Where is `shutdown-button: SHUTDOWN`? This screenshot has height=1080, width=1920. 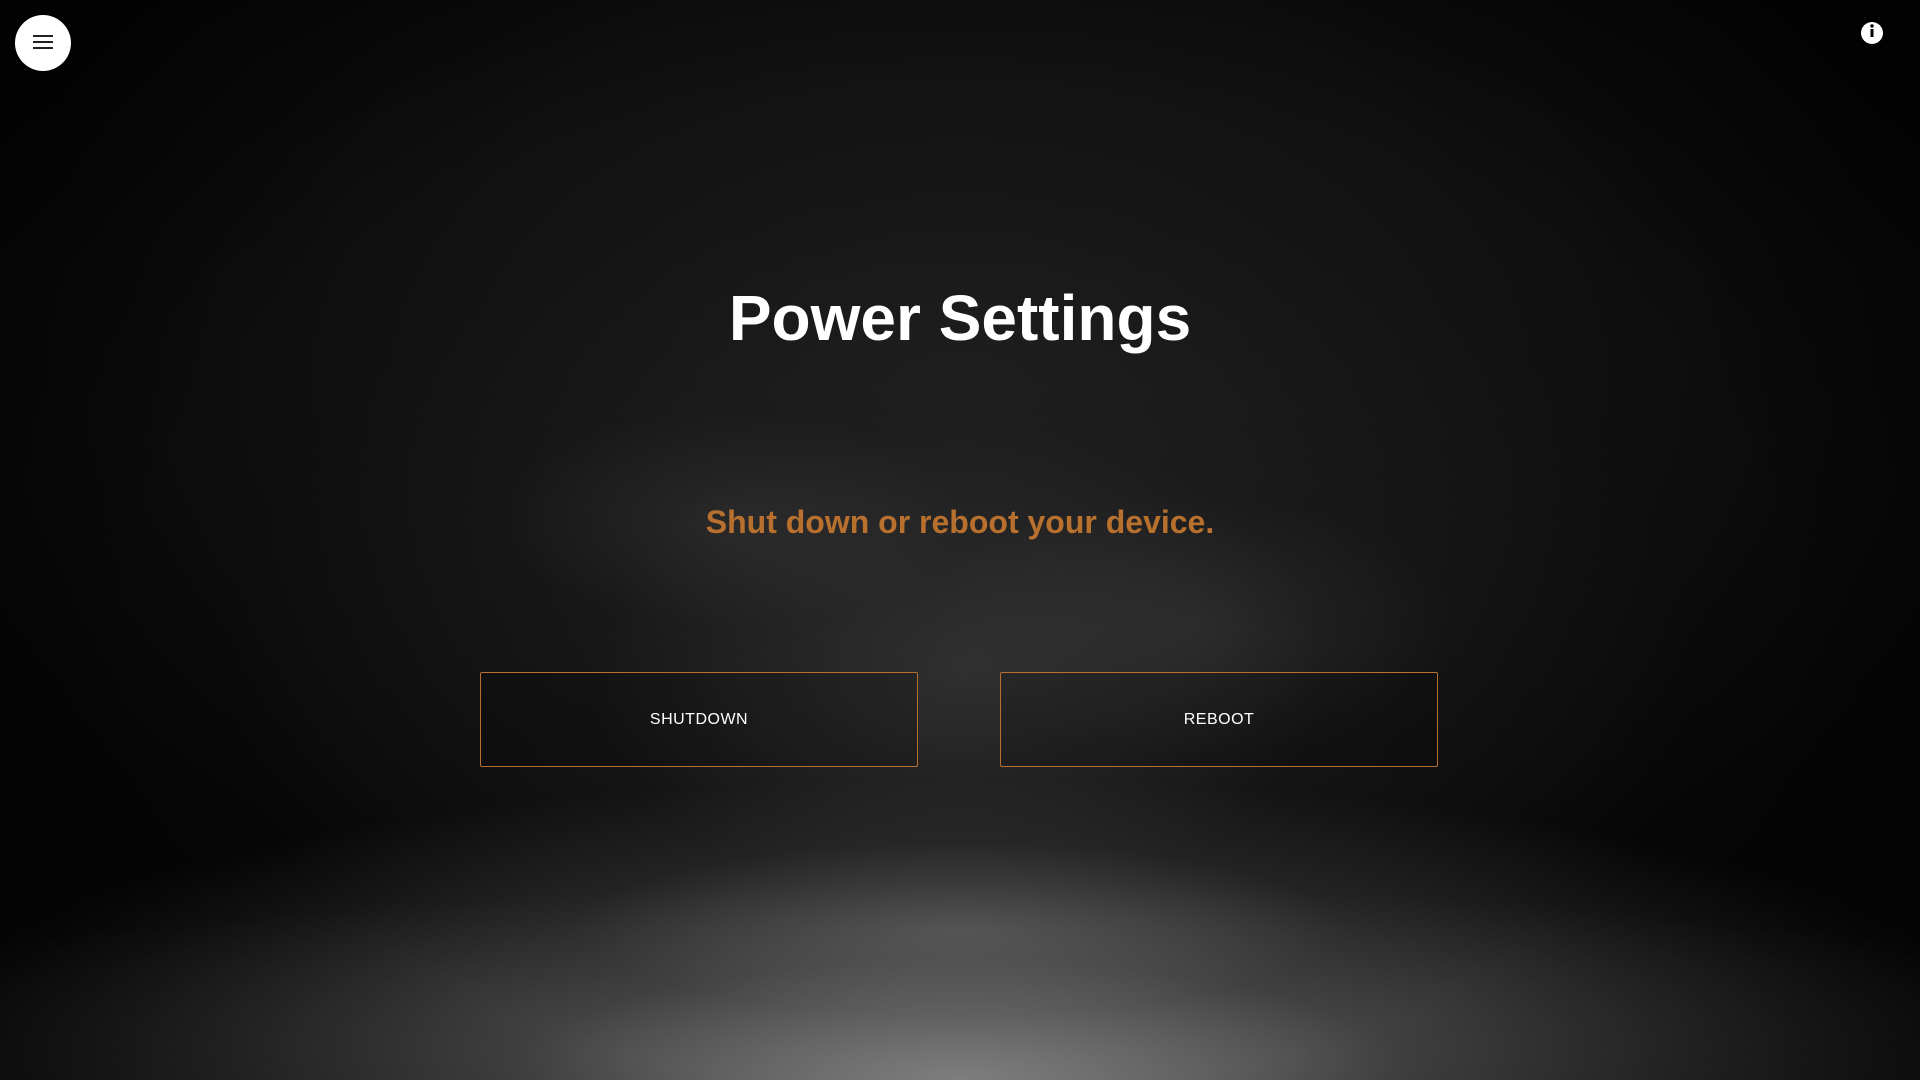 shutdown-button: SHUTDOWN is located at coordinates (699, 719).